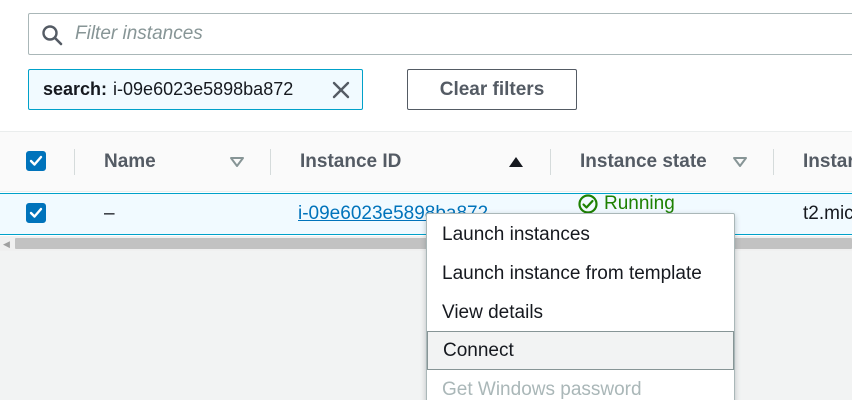 This screenshot has width=852, height=400. I want to click on menu-item-view-details: View details, so click(580, 312).